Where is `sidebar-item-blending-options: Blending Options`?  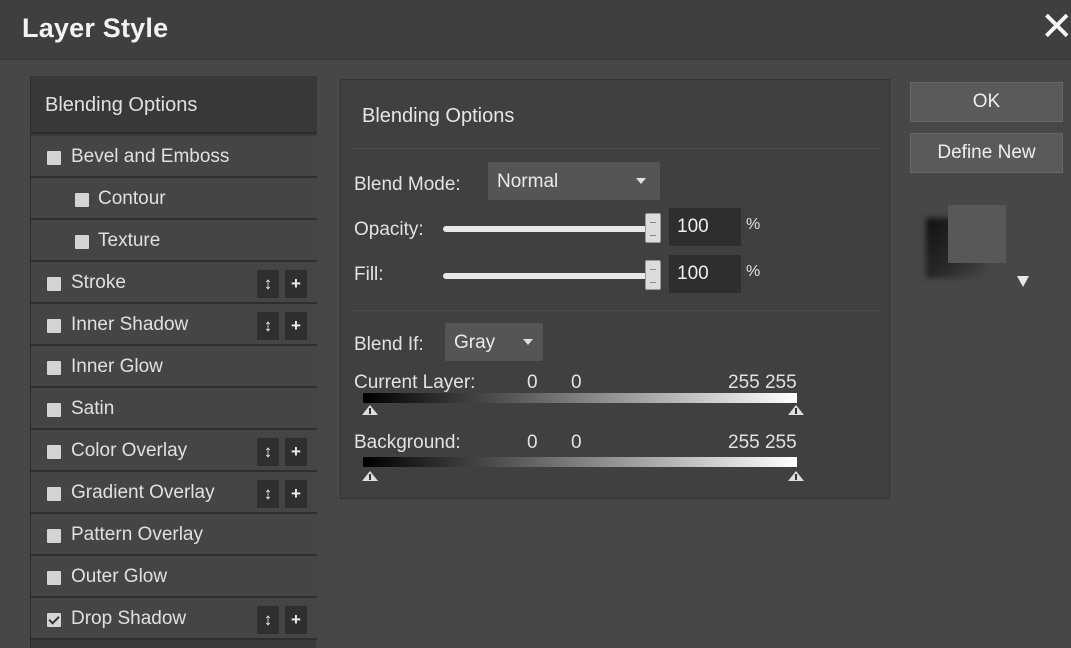
sidebar-item-blending-options: Blending Options is located at coordinates (174, 105).